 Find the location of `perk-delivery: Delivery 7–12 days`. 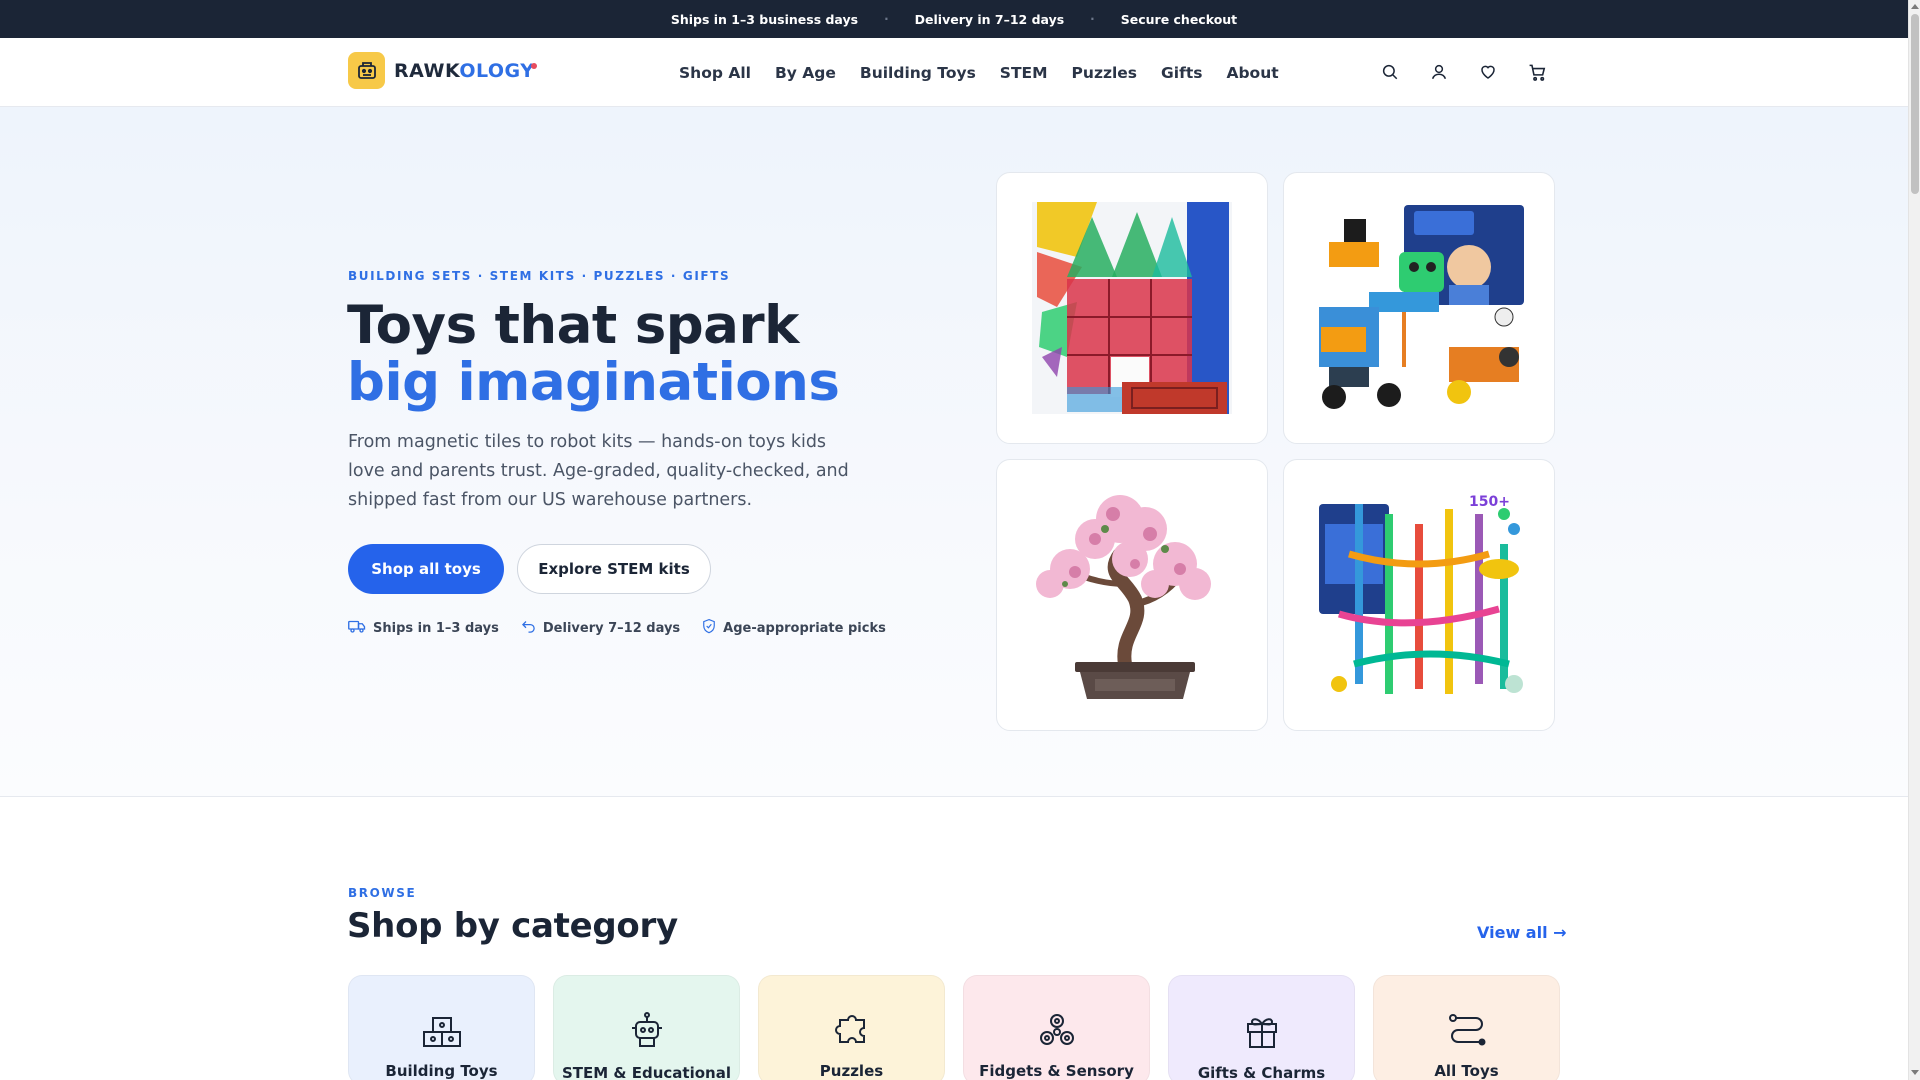

perk-delivery: Delivery 7–12 days is located at coordinates (600, 628).